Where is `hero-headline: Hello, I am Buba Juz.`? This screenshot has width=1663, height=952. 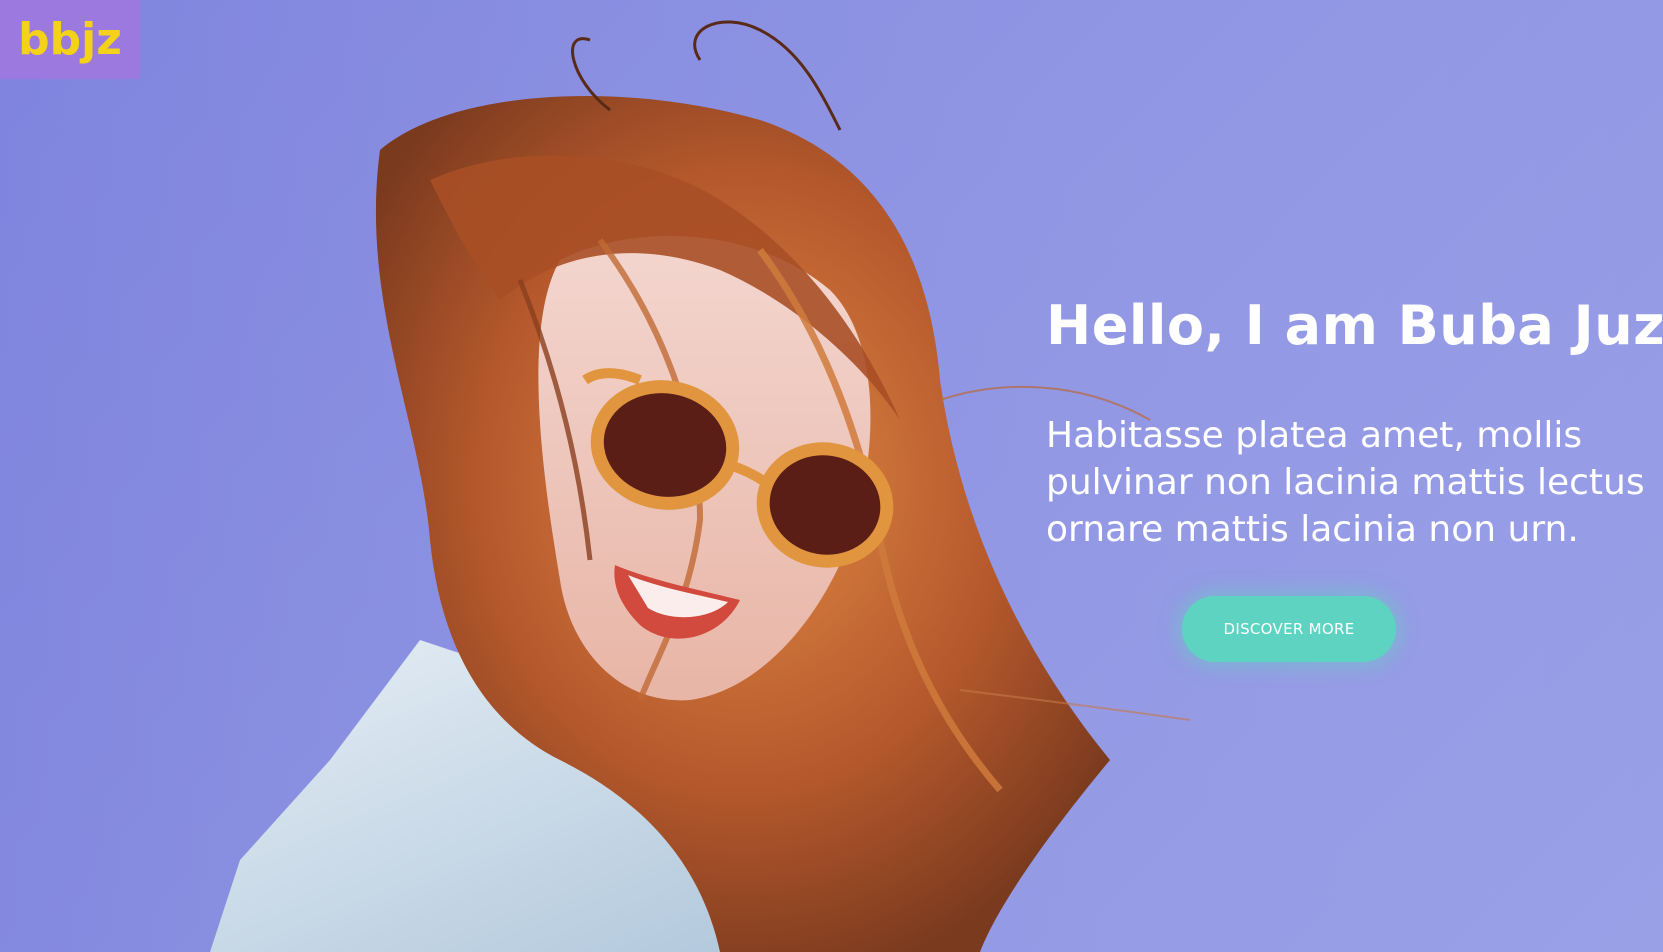
hero-headline: Hello, I am Buba Juz. is located at coordinates (1354, 325).